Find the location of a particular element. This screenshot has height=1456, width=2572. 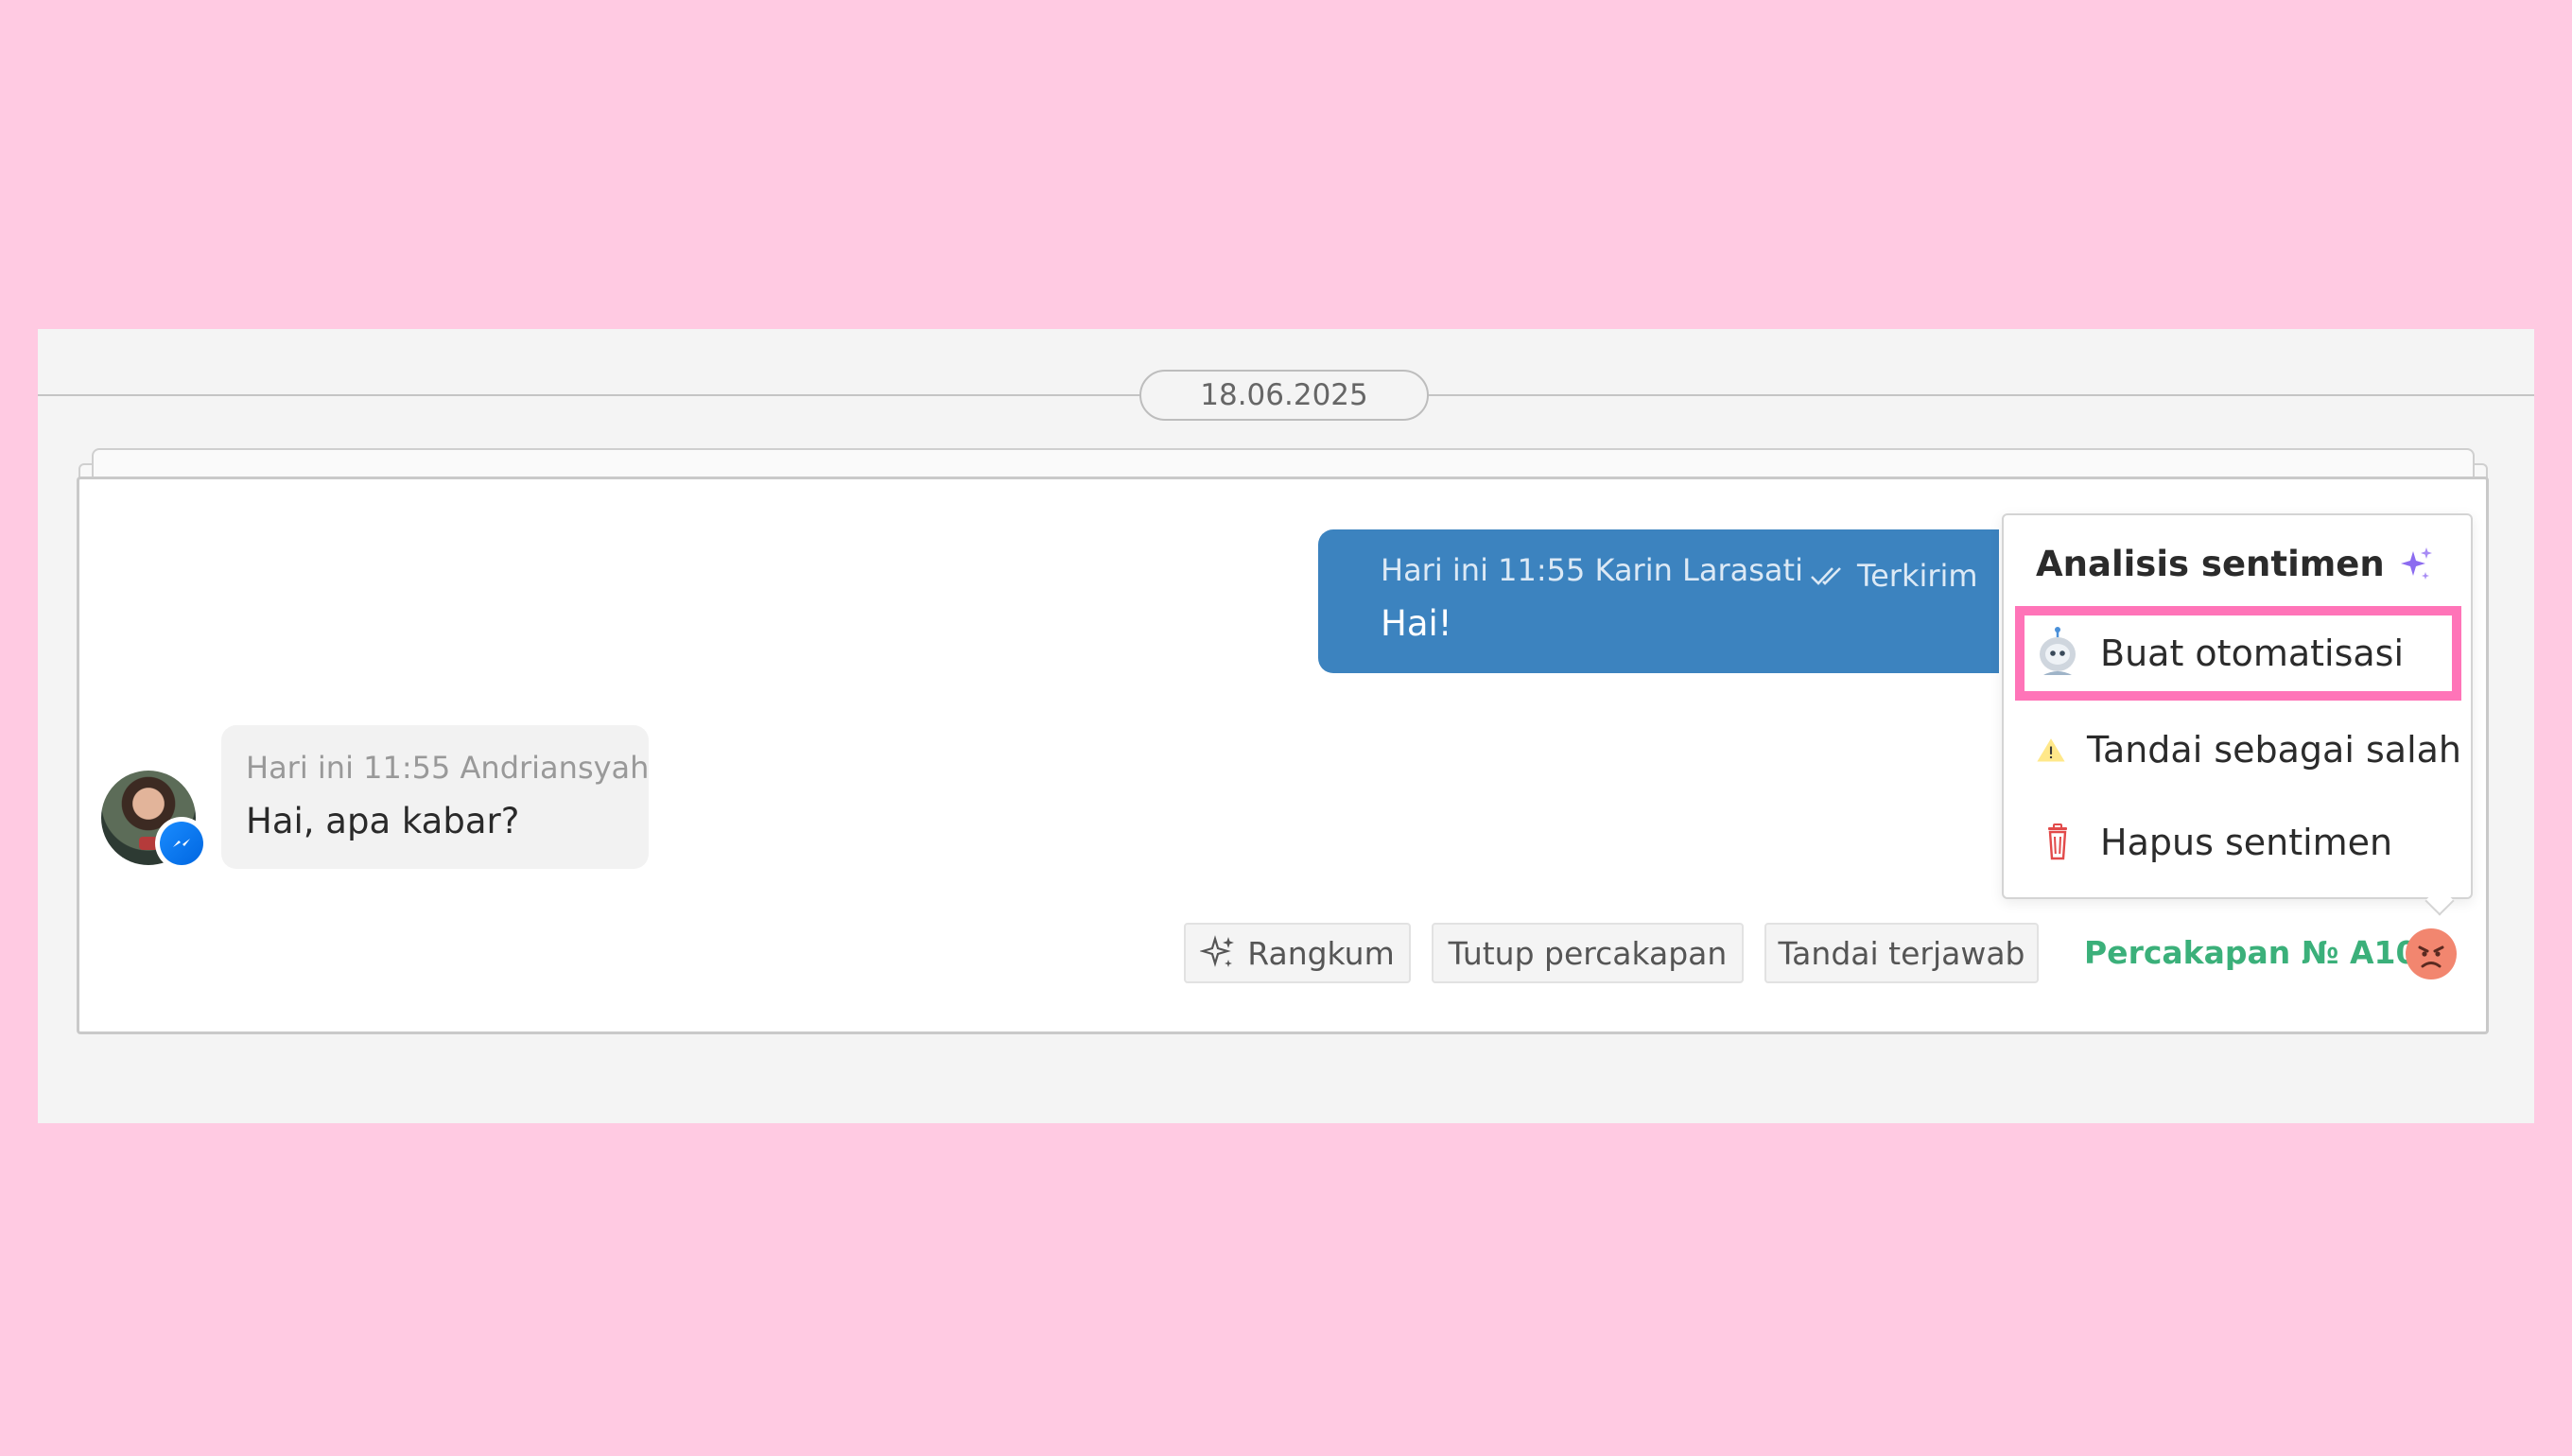

delete-sentiment-label: Hapus sentimen is located at coordinates (2246, 842).